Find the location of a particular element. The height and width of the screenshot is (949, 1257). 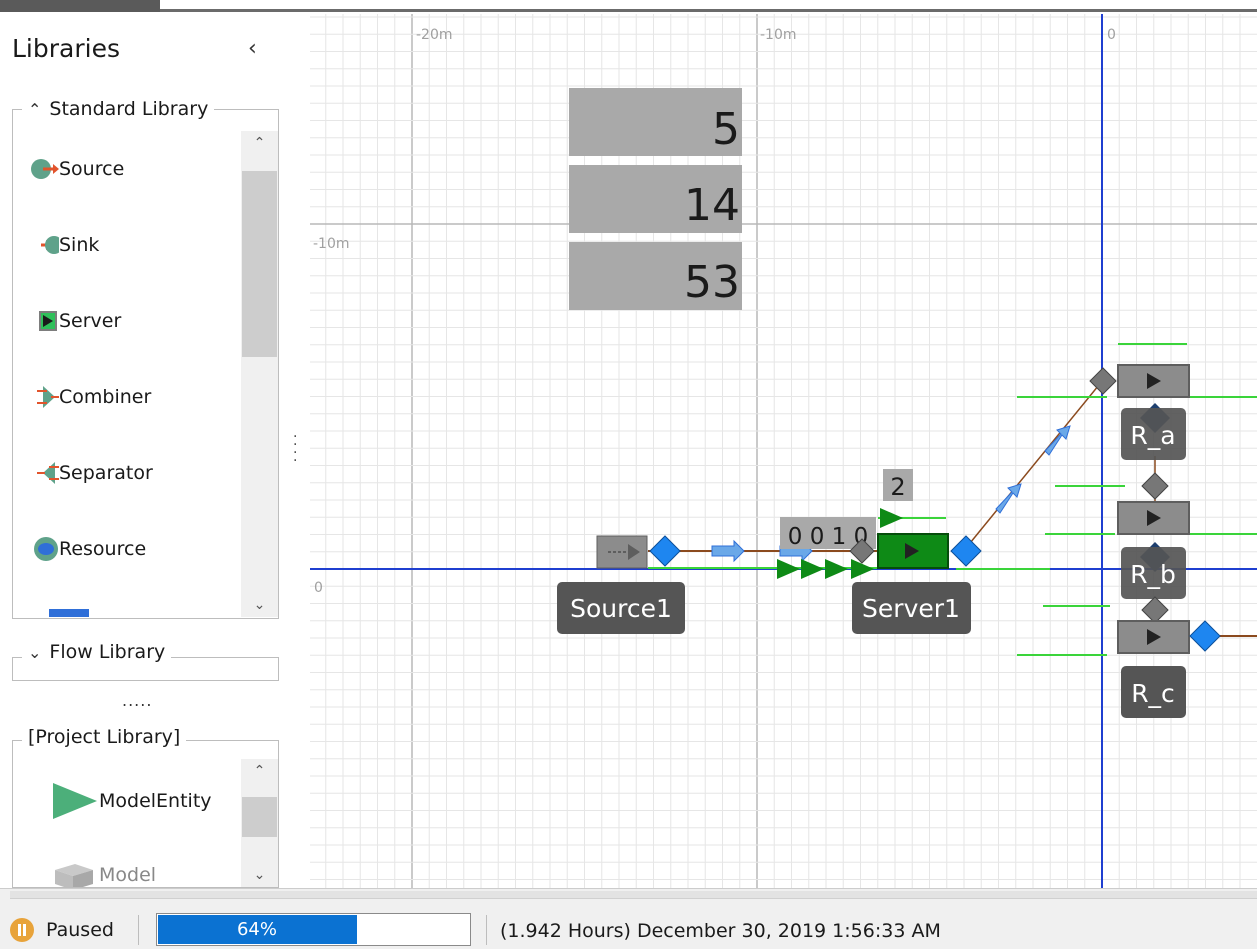

server1-label: Server1 is located at coordinates (911, 608).